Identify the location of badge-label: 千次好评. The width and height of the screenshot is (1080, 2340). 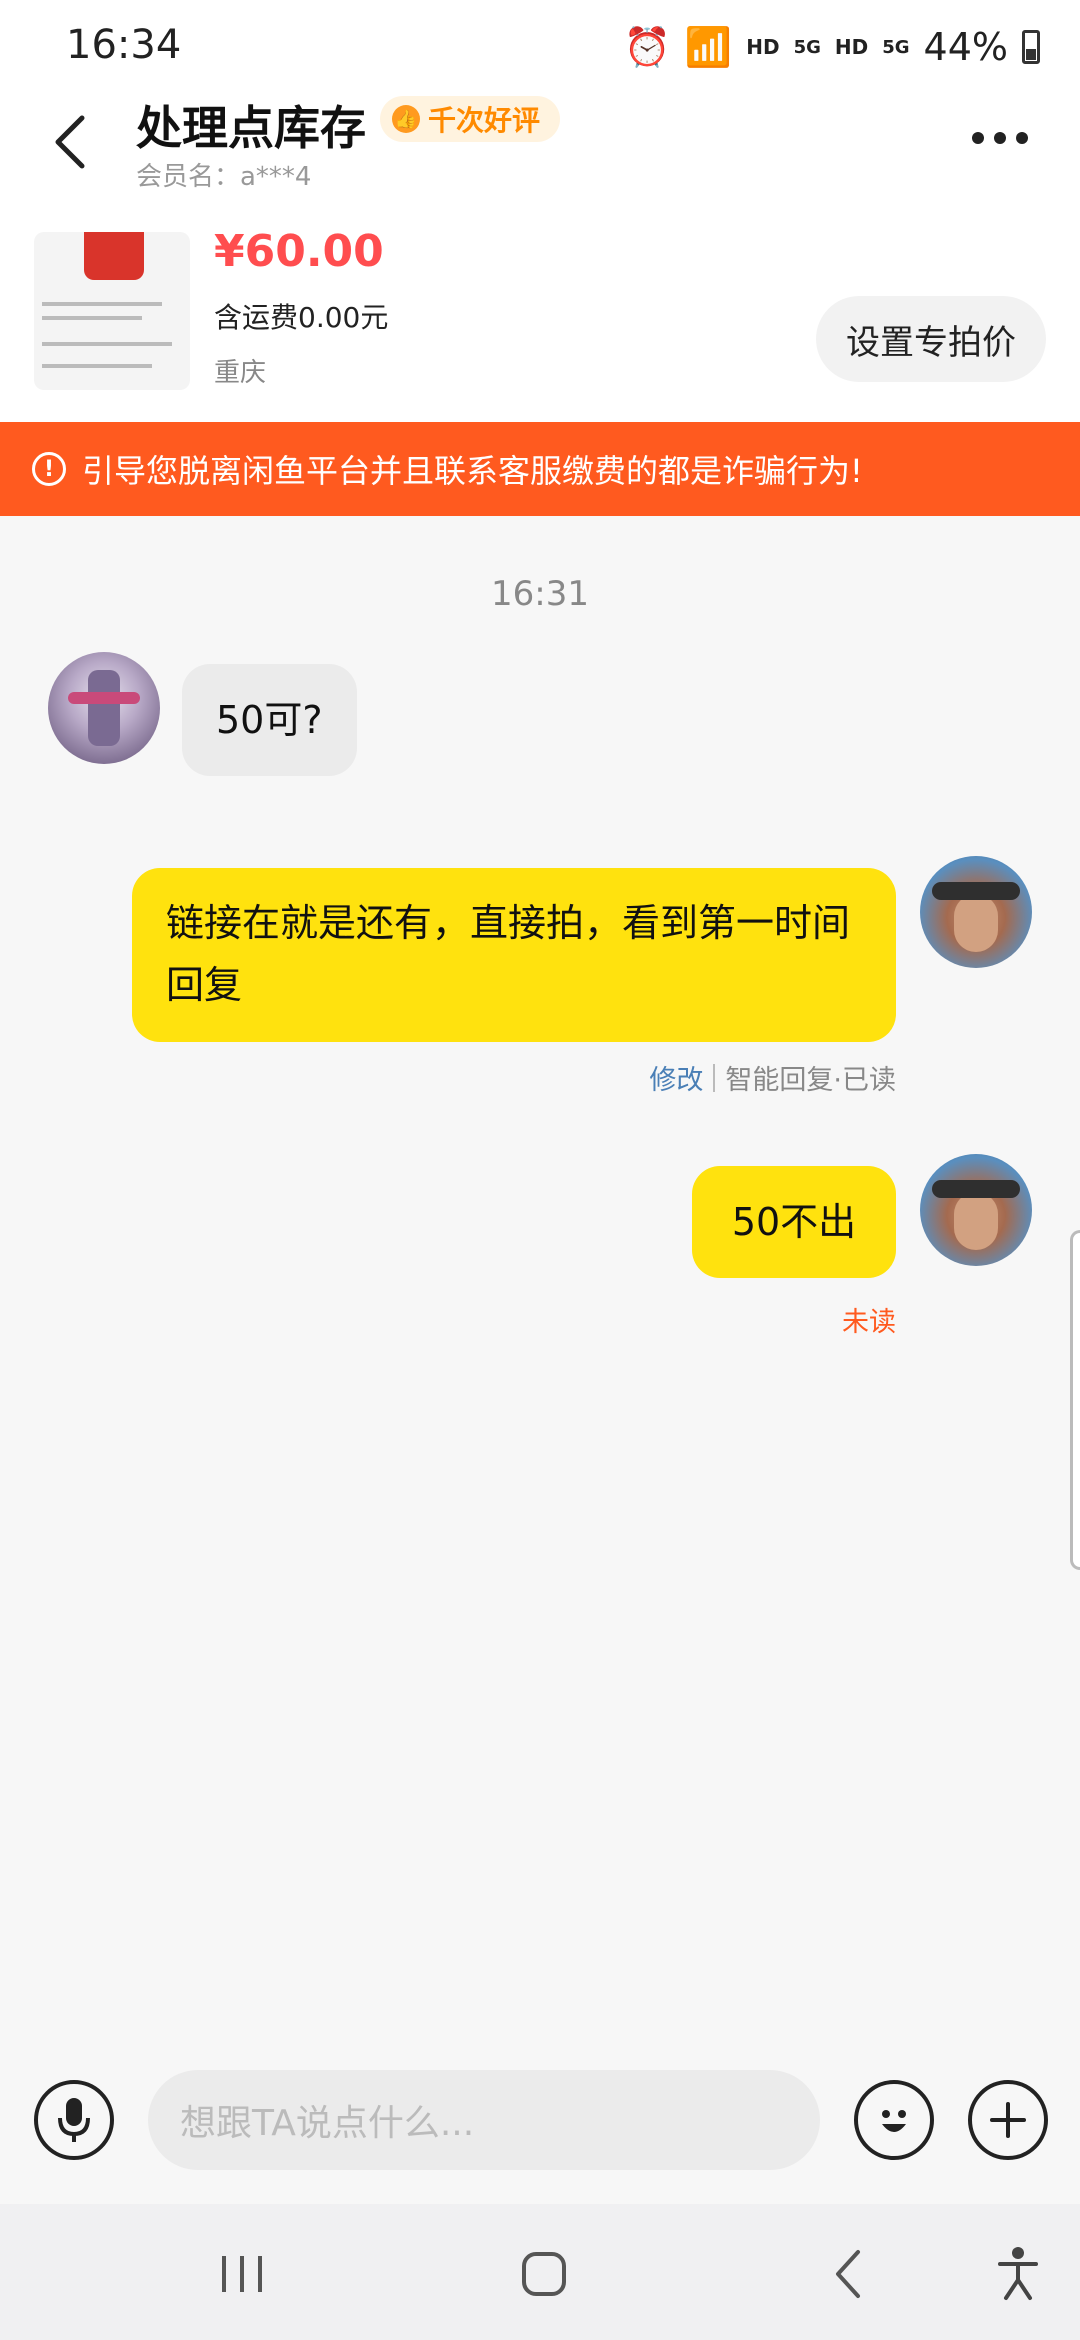
(484, 120).